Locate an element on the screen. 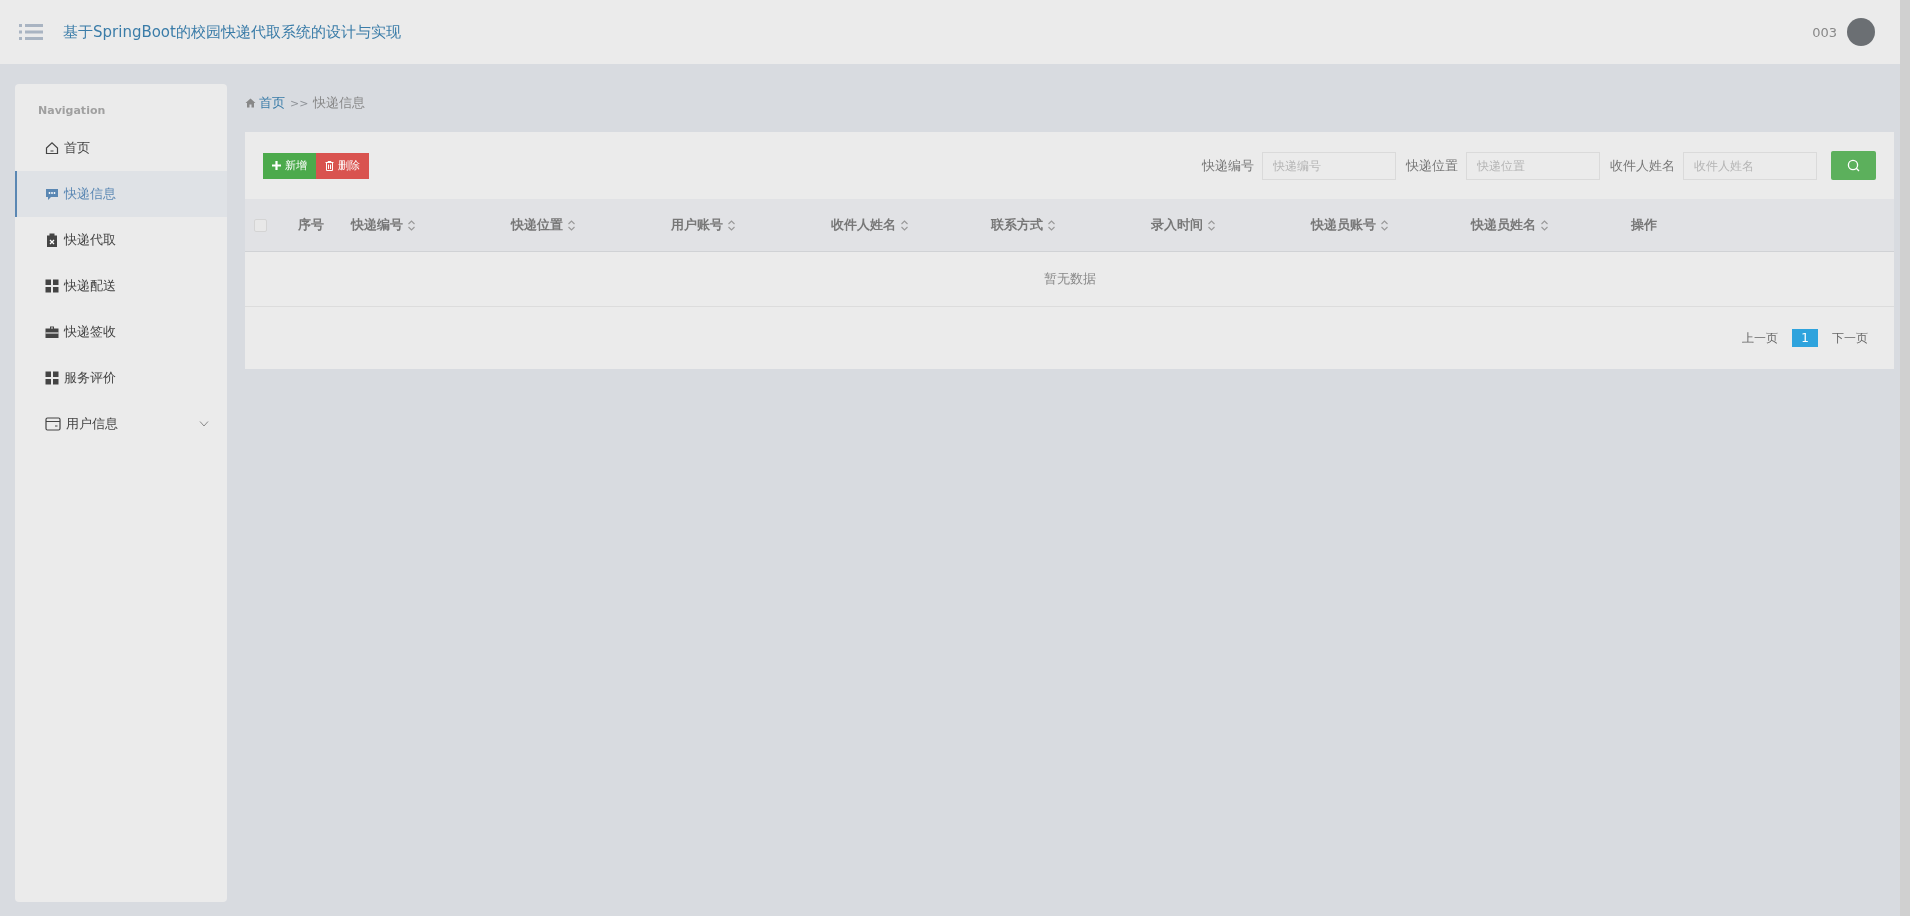 The height and width of the screenshot is (916, 1910). column-header: 操作 is located at coordinates (1644, 225).